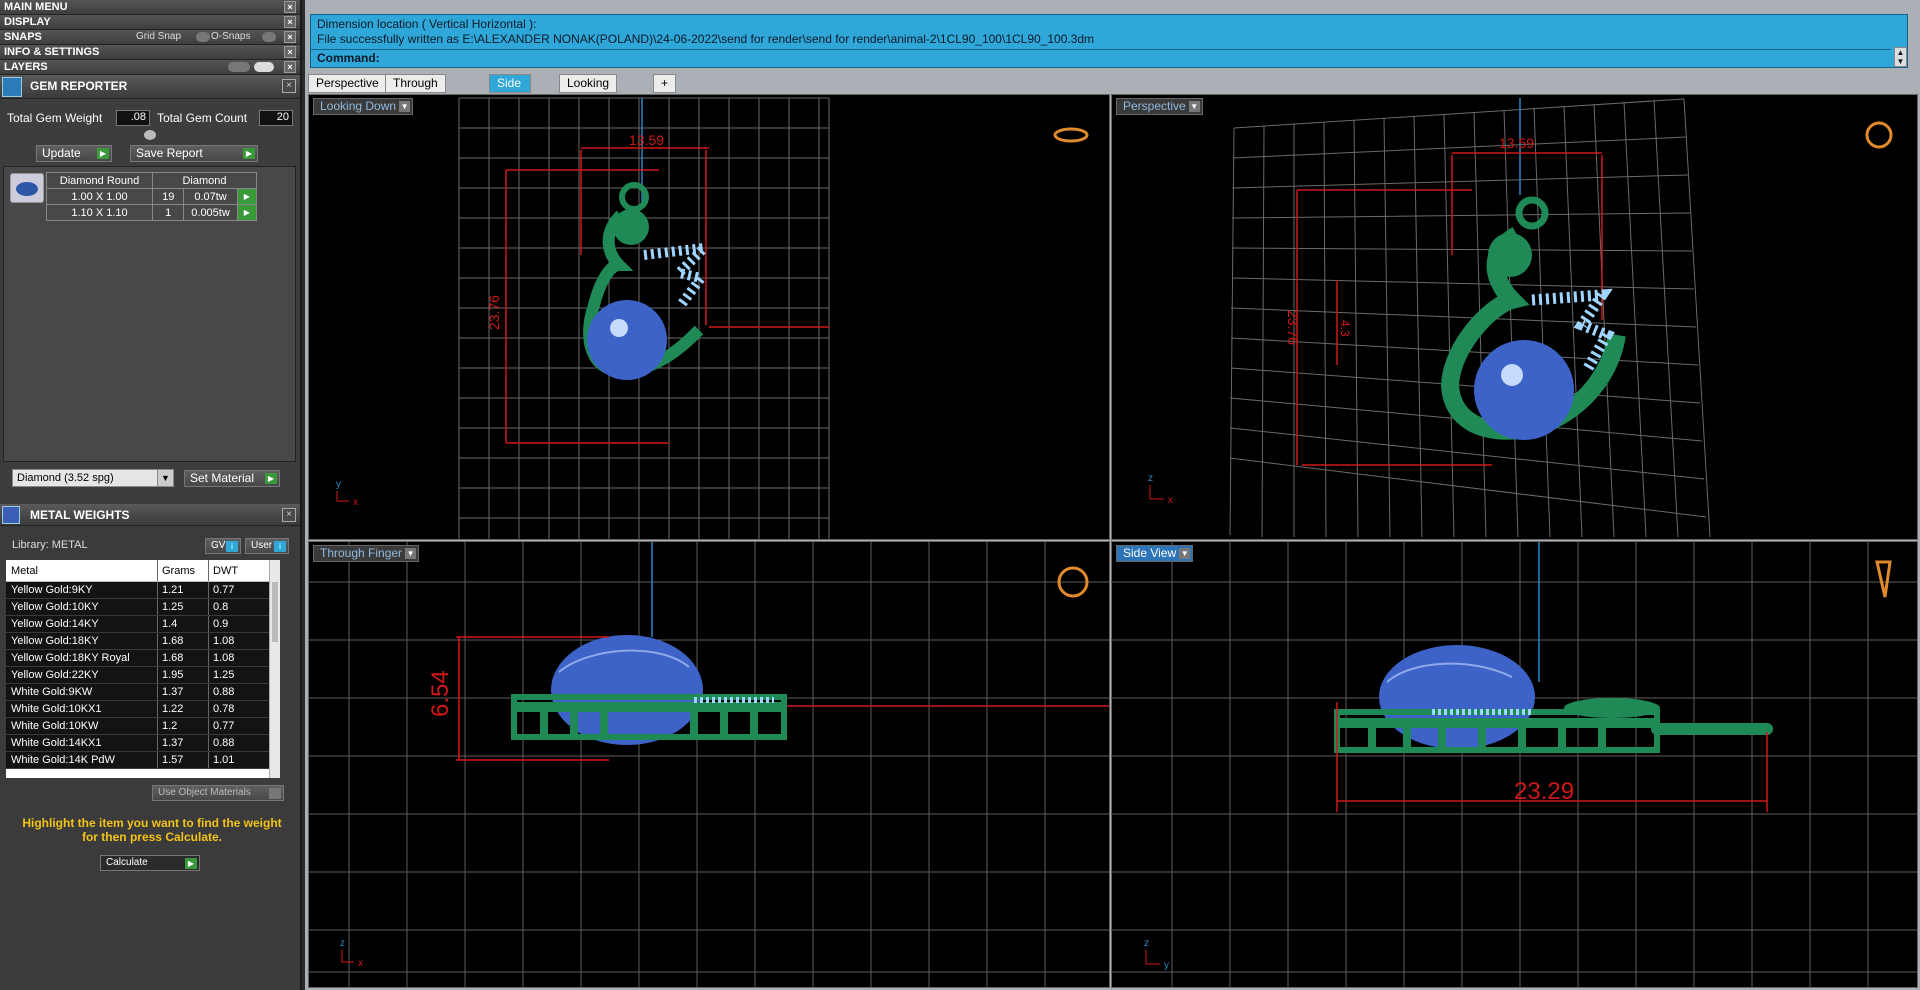  I want to click on col-grams: Grams, so click(183, 570).